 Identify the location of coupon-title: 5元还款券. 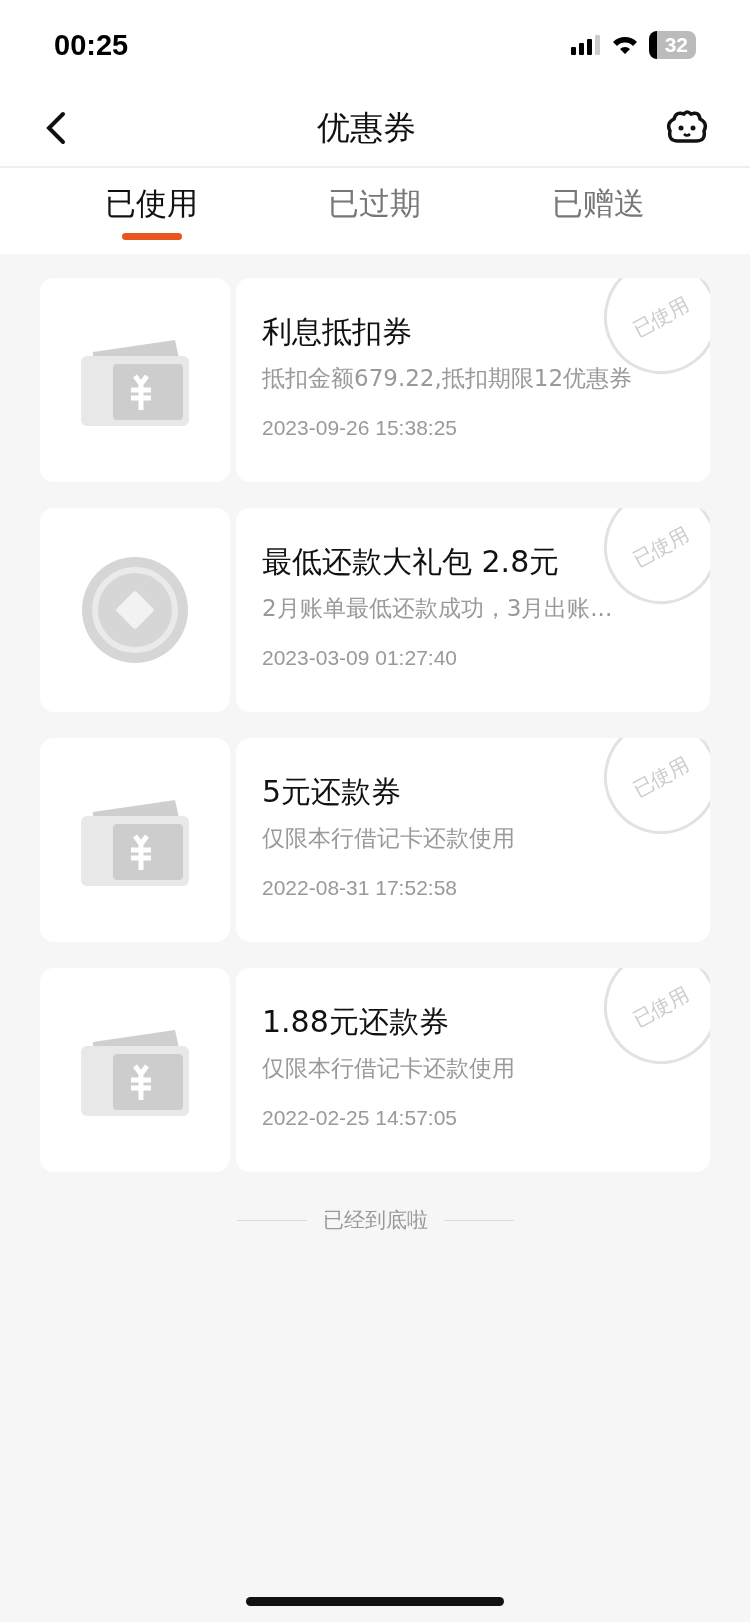
(332, 792).